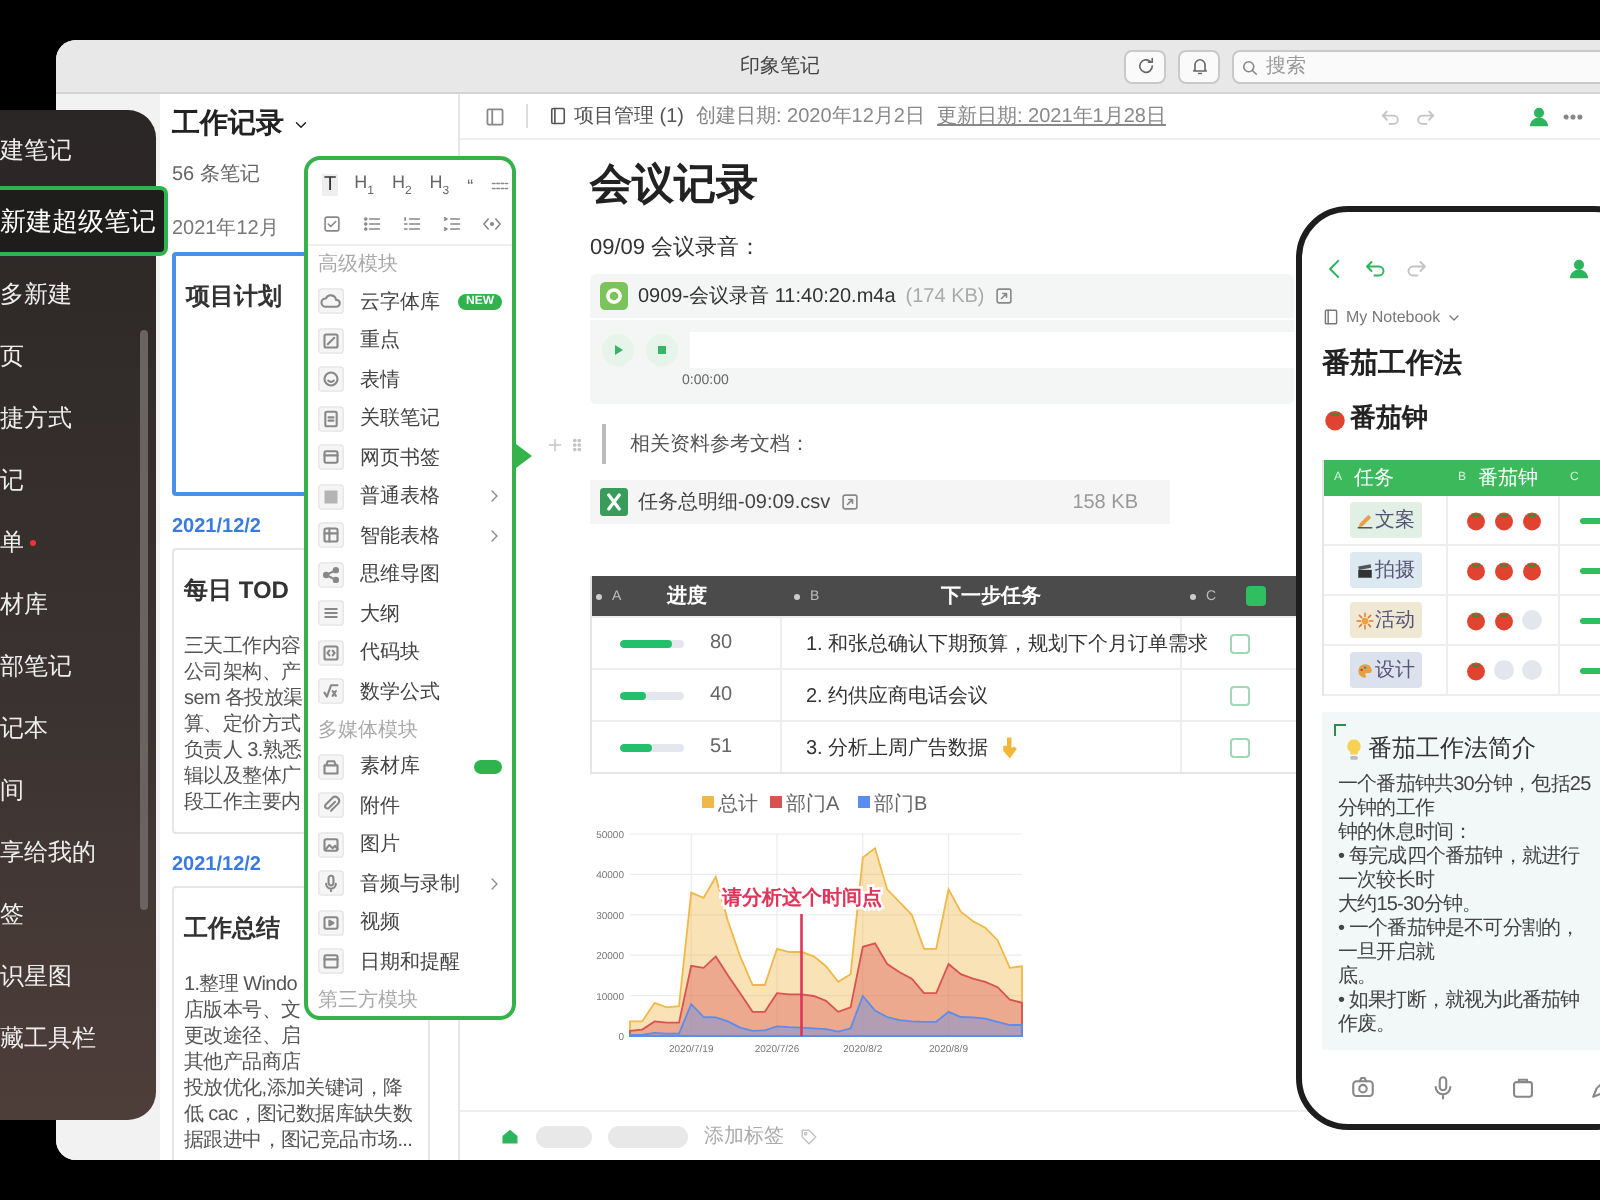  I want to click on file-name: 任务总明细-09:09.csv, so click(734, 502).